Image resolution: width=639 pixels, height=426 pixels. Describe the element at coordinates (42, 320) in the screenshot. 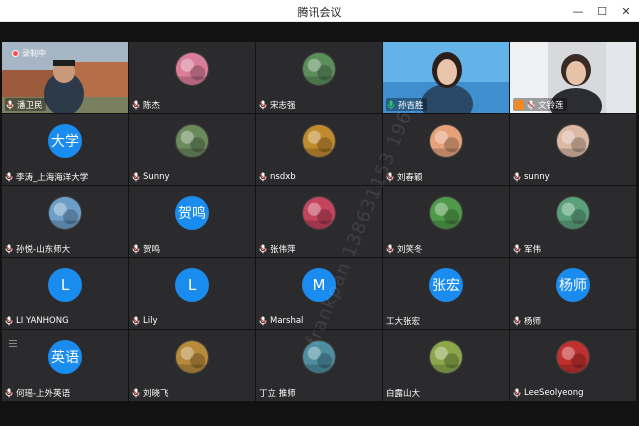

I see `participant-name: LI YANHONG` at that location.